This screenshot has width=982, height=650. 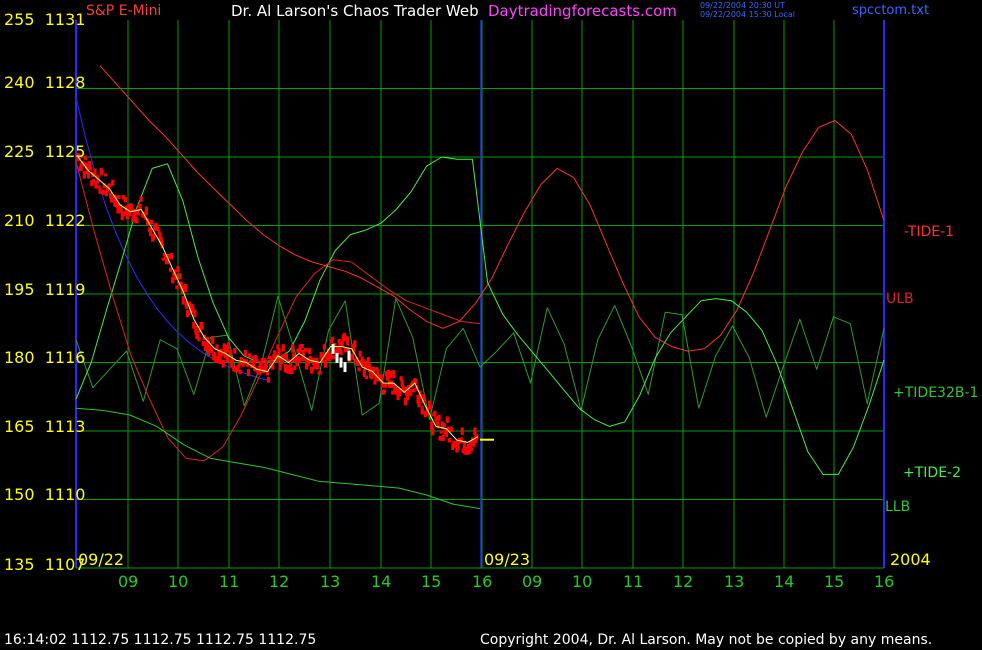 I want to click on date-label: 09/23, so click(x=507, y=559).